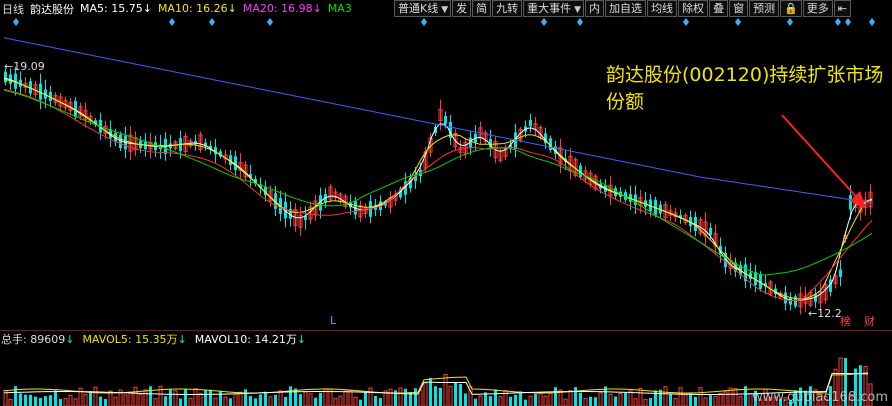  I want to click on toolbar-btn-2: 简, so click(482, 8).